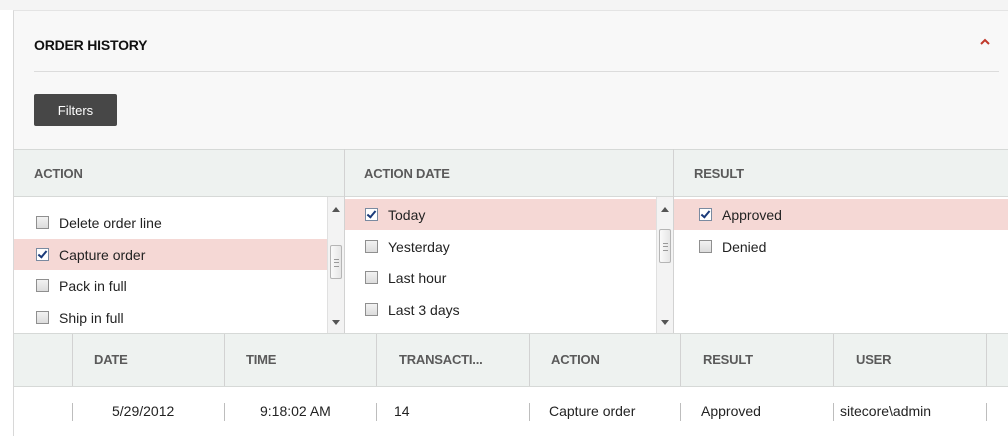  What do you see at coordinates (728, 360) in the screenshot?
I see `column-header-result: RESULT` at bounding box center [728, 360].